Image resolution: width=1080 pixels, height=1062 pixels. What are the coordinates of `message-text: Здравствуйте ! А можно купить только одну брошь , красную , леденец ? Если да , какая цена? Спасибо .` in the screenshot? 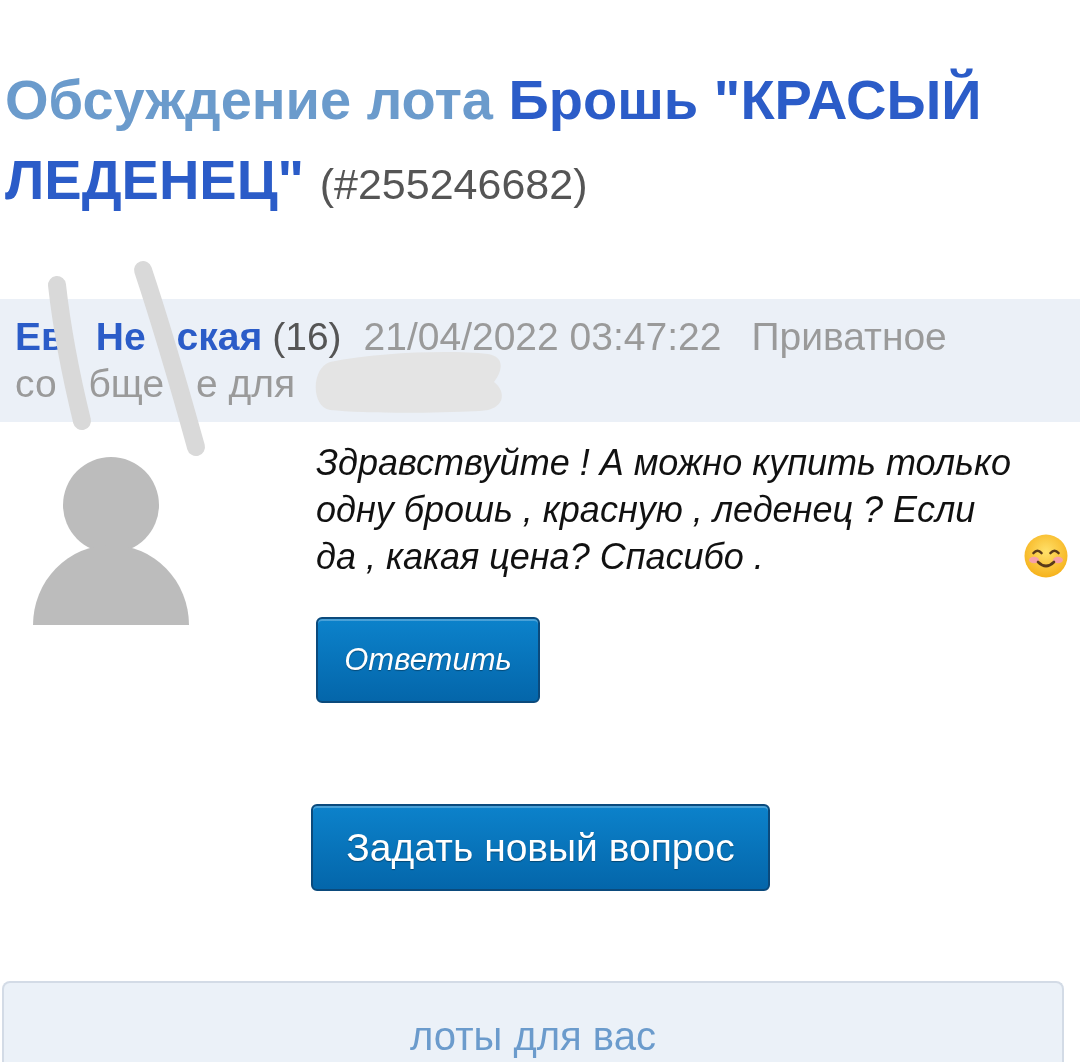 It's located at (664, 510).